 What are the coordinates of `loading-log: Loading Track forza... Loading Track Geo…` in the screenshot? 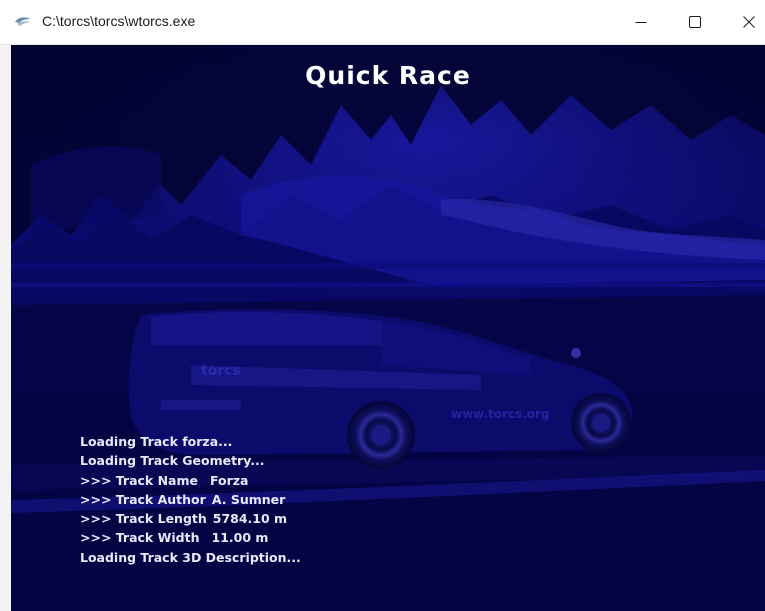 It's located at (190, 499).